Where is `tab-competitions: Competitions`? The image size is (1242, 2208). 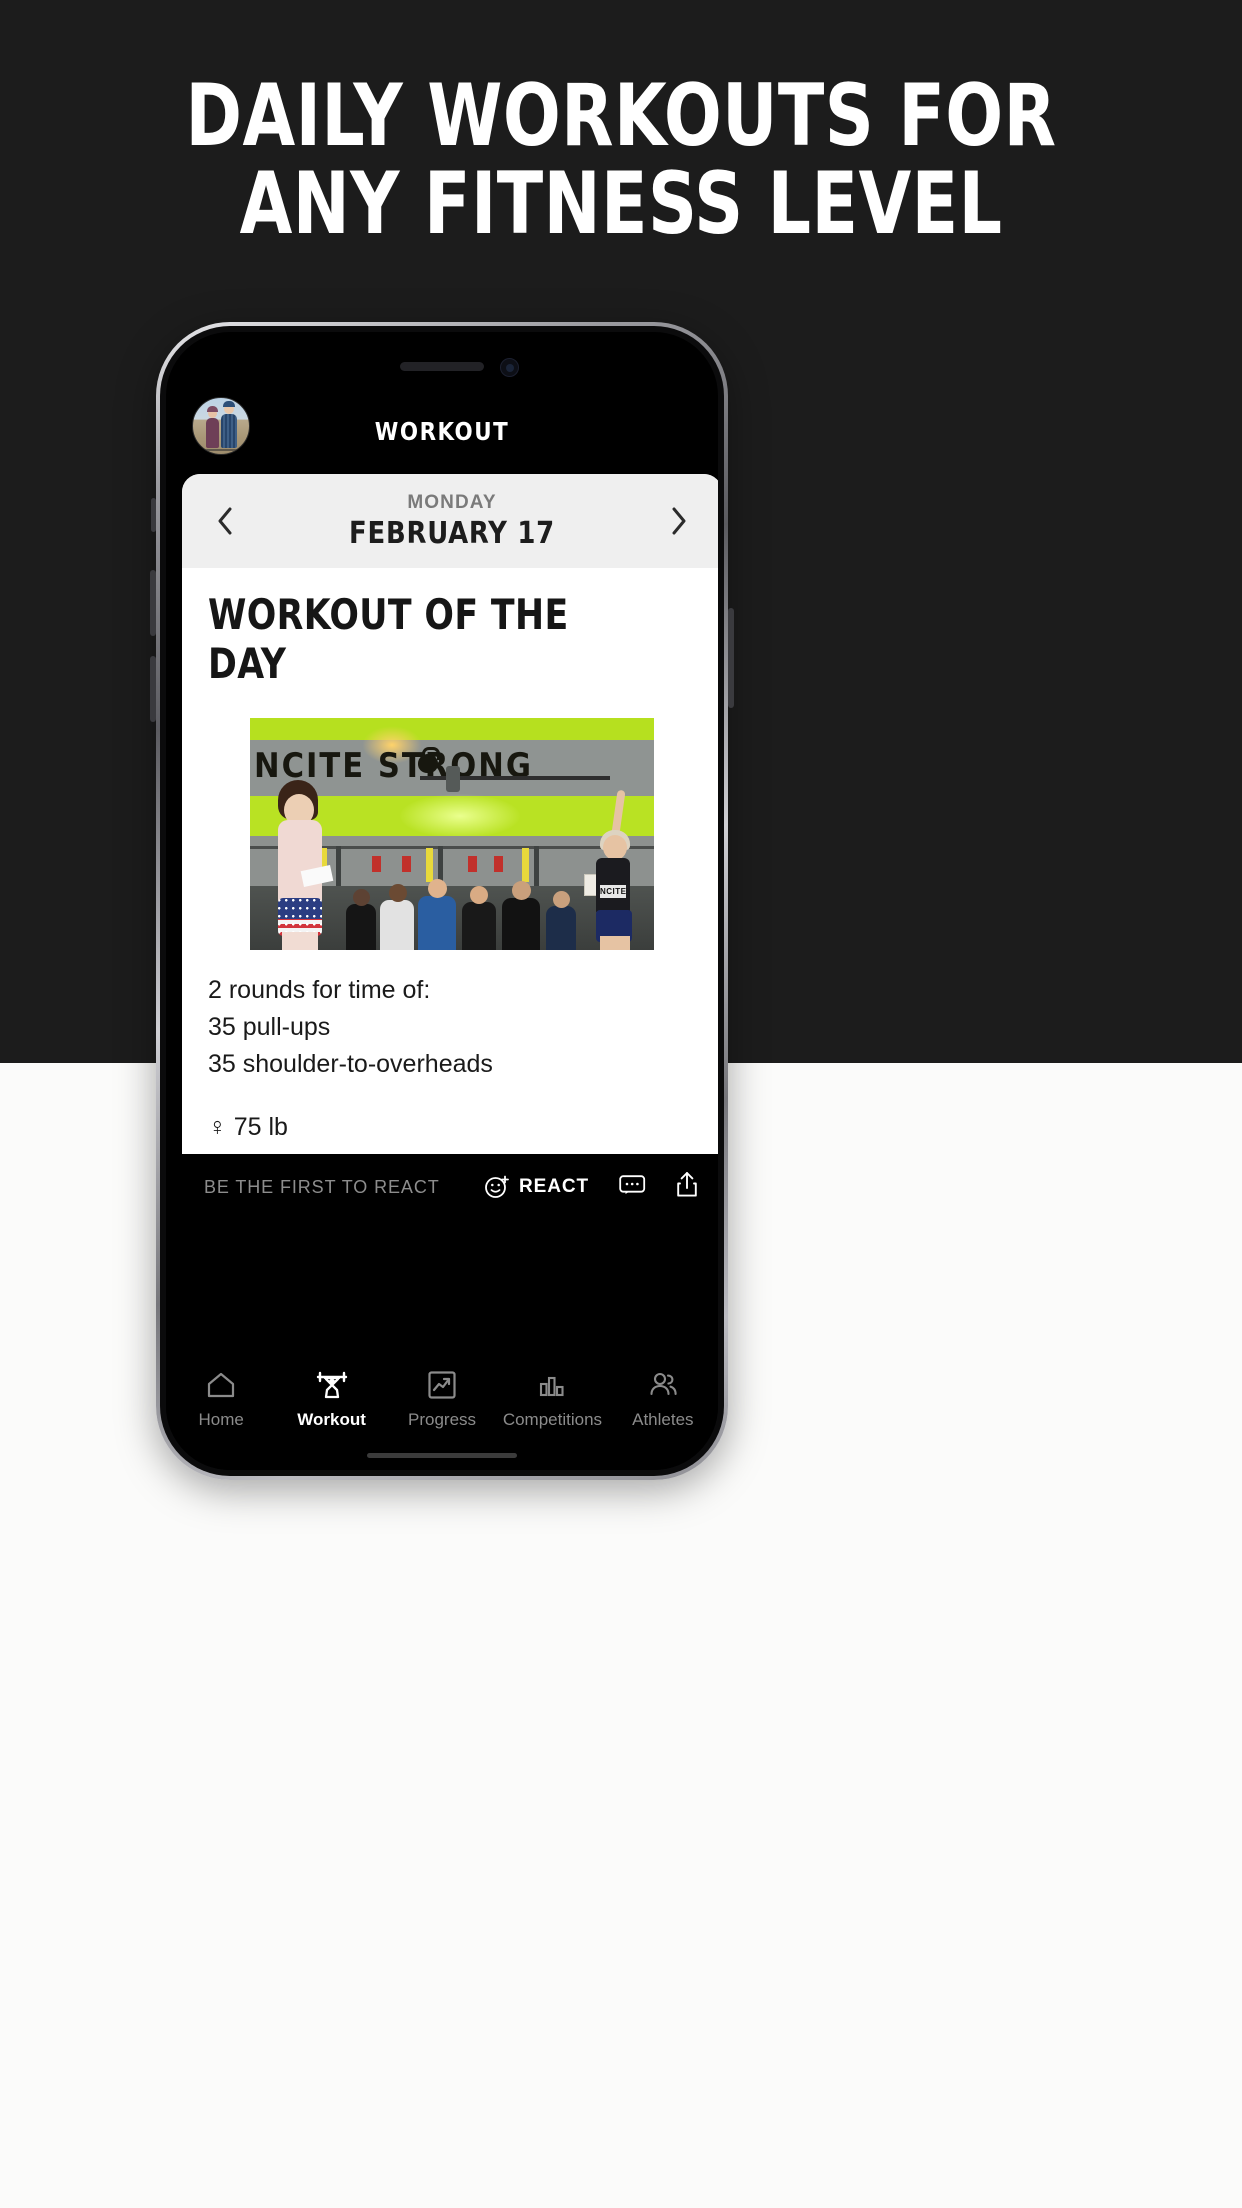 tab-competitions: Competitions is located at coordinates (552, 1400).